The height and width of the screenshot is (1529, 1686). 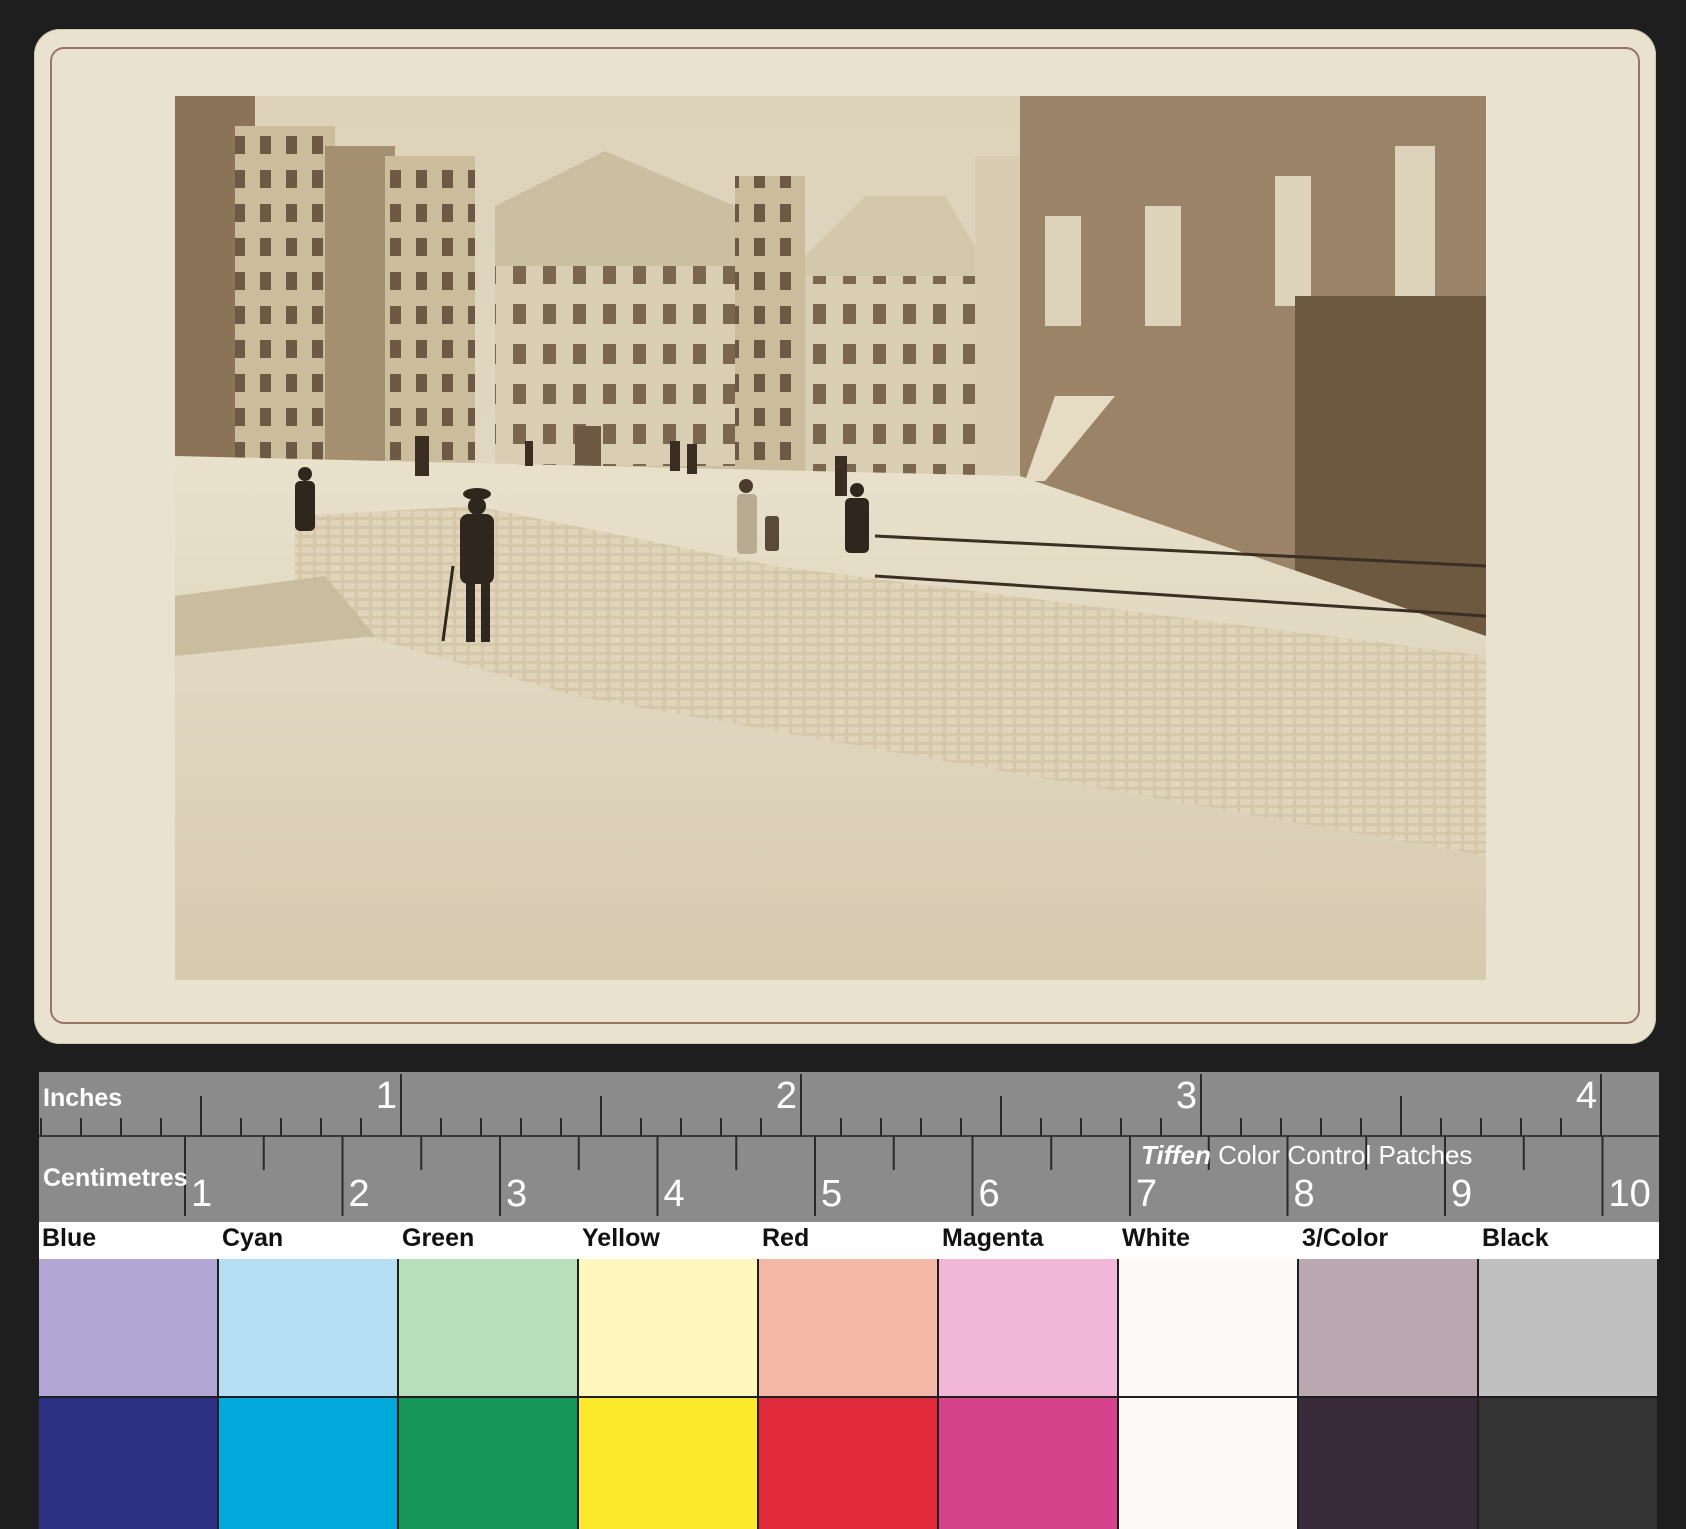 What do you see at coordinates (359, 1194) in the screenshot?
I see `cm-number: 2` at bounding box center [359, 1194].